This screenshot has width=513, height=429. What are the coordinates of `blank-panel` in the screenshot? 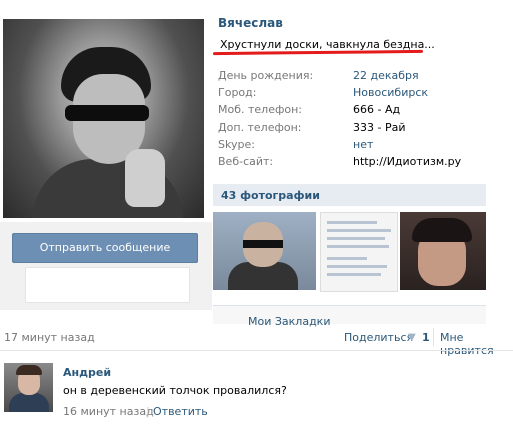 It's located at (107, 285).